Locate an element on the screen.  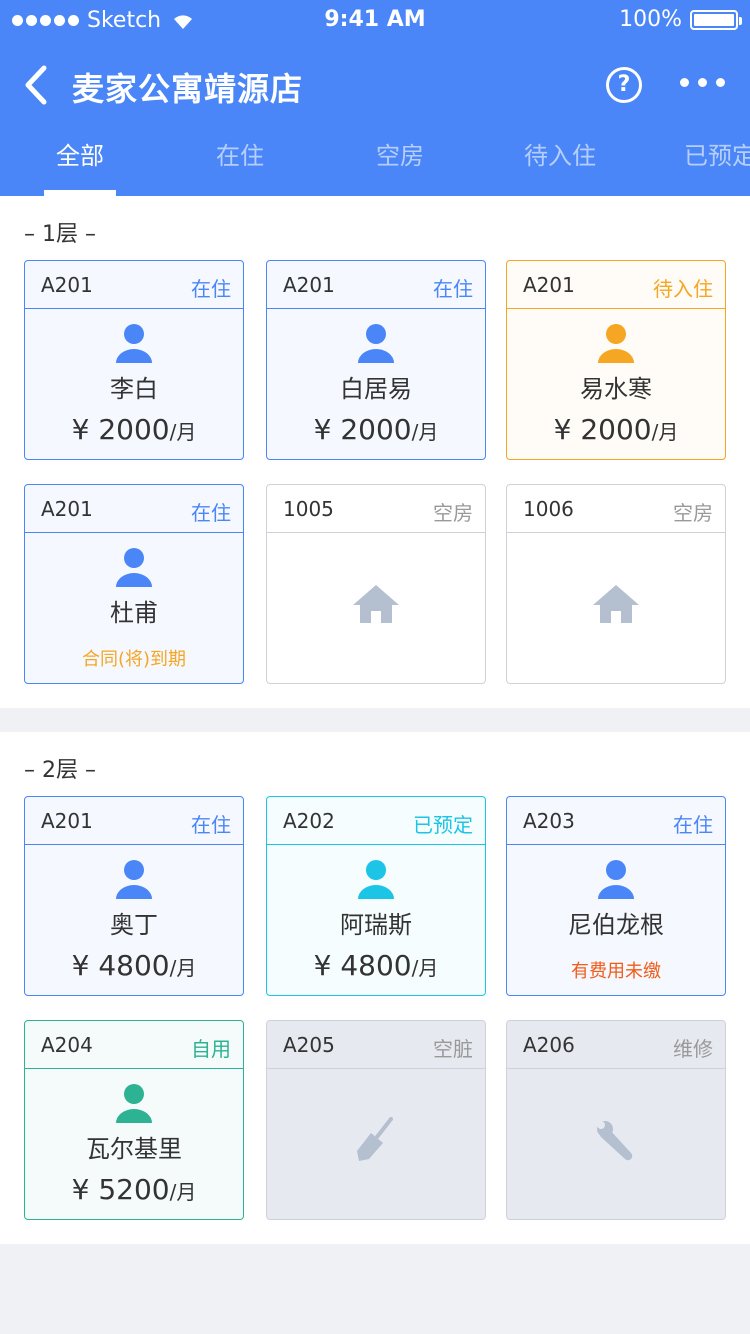
card-header: A205 空脏 is located at coordinates (376, 1045).